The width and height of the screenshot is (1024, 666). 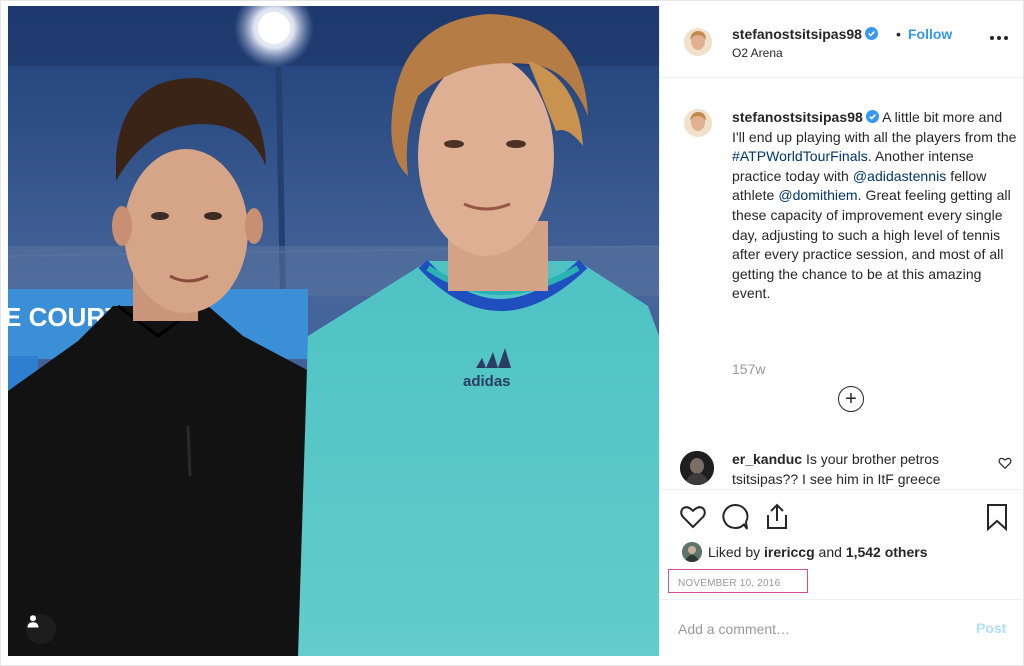 I want to click on post-comment-button: Post, so click(x=991, y=628).